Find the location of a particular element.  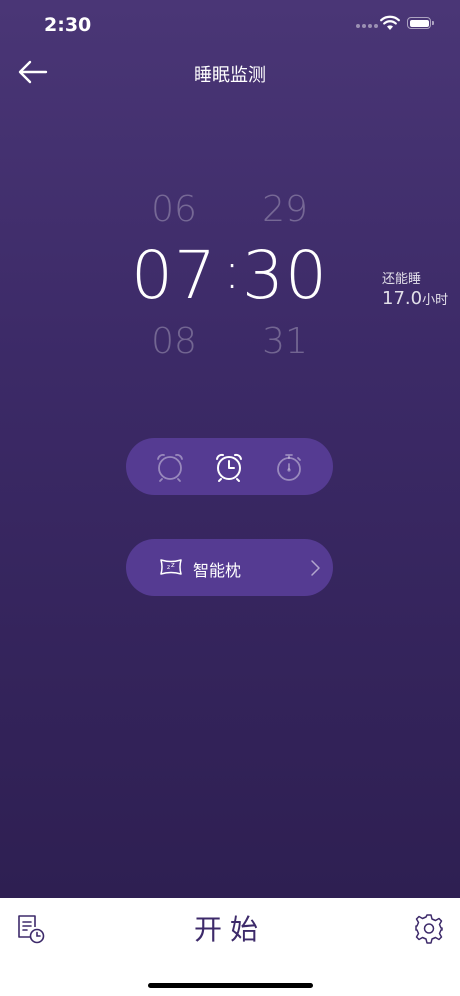

wifi-icon is located at coordinates (390, 22).